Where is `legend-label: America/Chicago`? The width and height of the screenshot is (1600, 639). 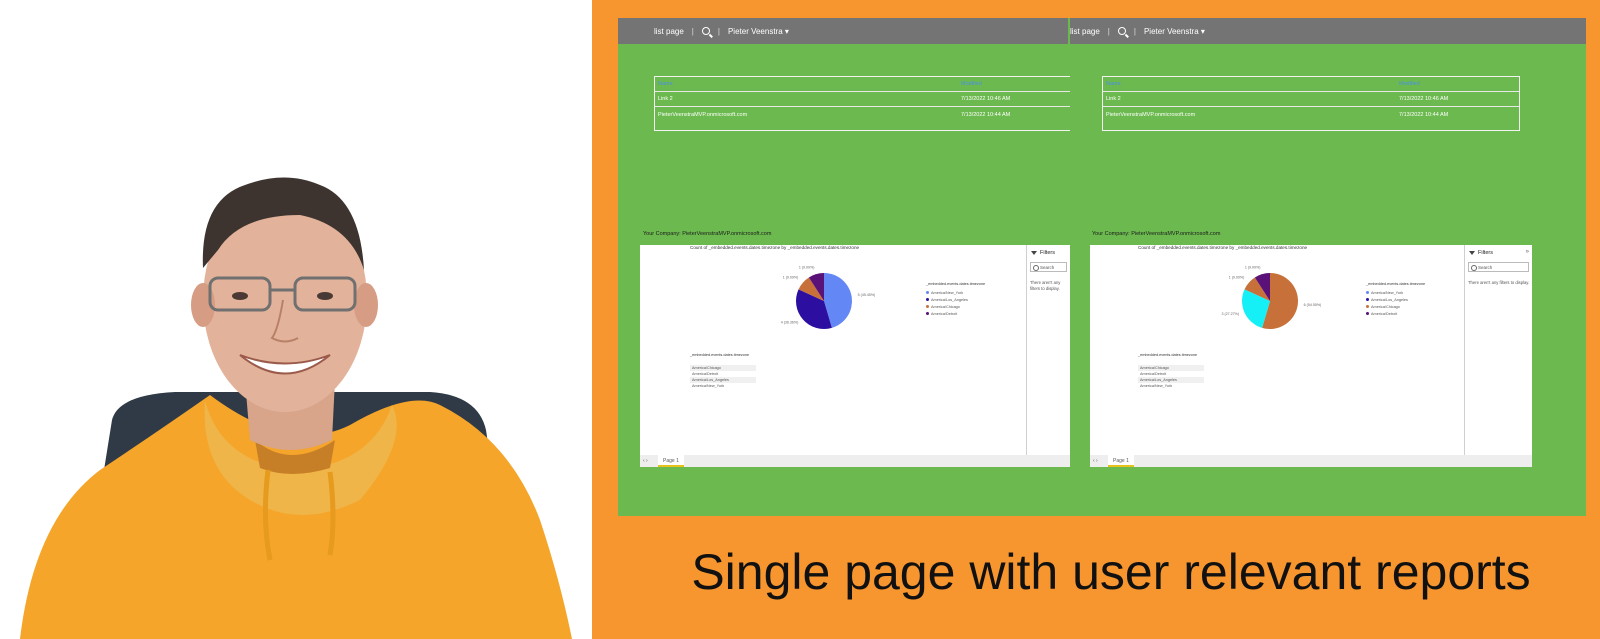 legend-label: America/Chicago is located at coordinates (1385, 306).